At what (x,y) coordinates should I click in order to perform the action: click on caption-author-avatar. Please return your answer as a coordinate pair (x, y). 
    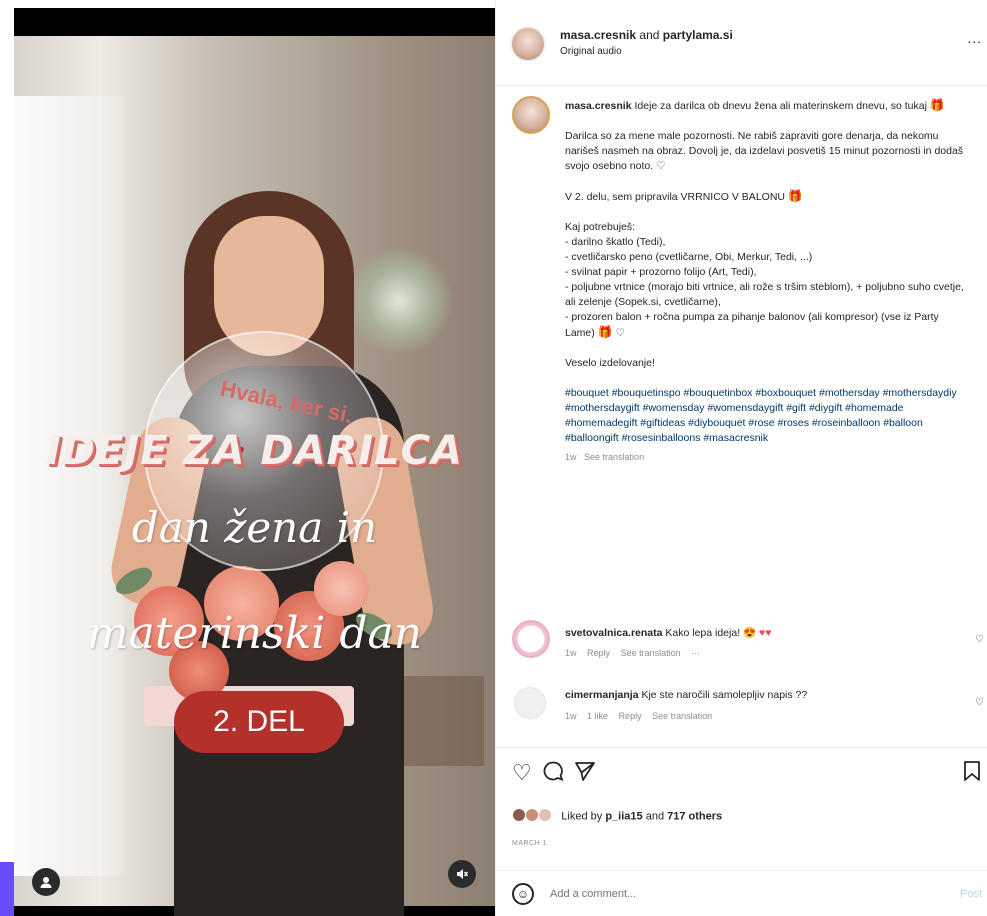
    Looking at the image, I should click on (531, 115).